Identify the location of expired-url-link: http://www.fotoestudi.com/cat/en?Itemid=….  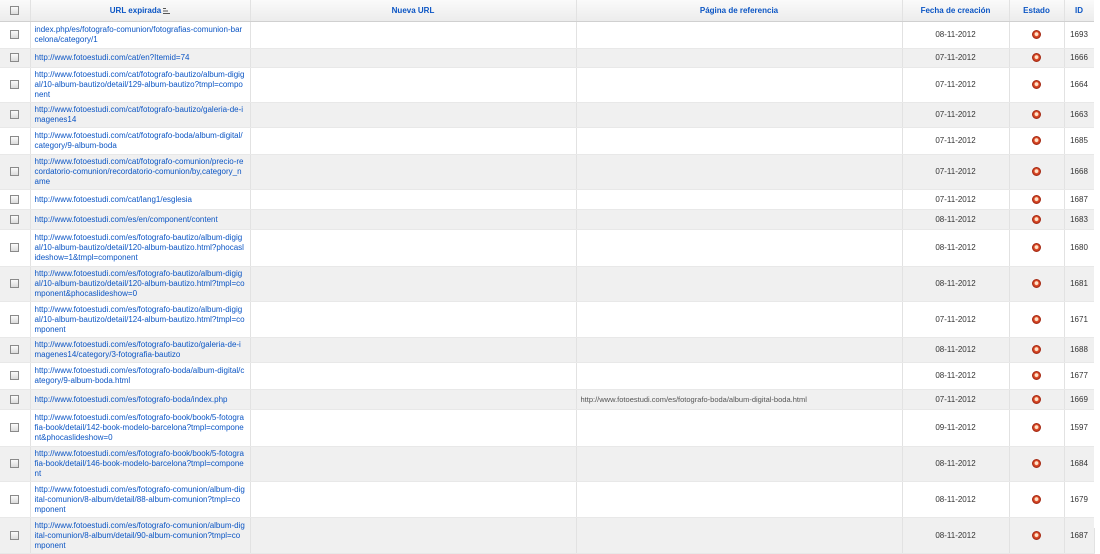
(112, 57).